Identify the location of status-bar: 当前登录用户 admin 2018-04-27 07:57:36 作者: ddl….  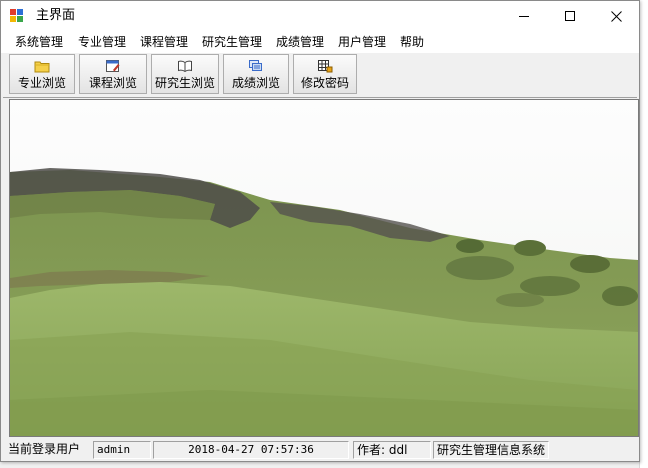
(320, 450).